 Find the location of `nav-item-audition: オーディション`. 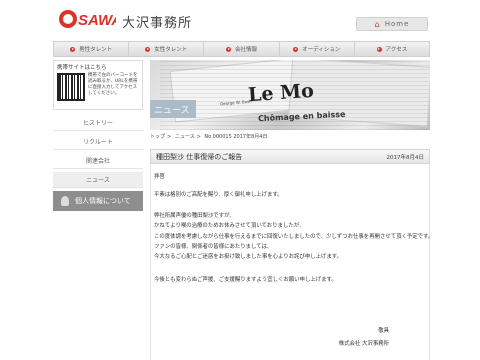

nav-item-audition: オーディション is located at coordinates (317, 49).